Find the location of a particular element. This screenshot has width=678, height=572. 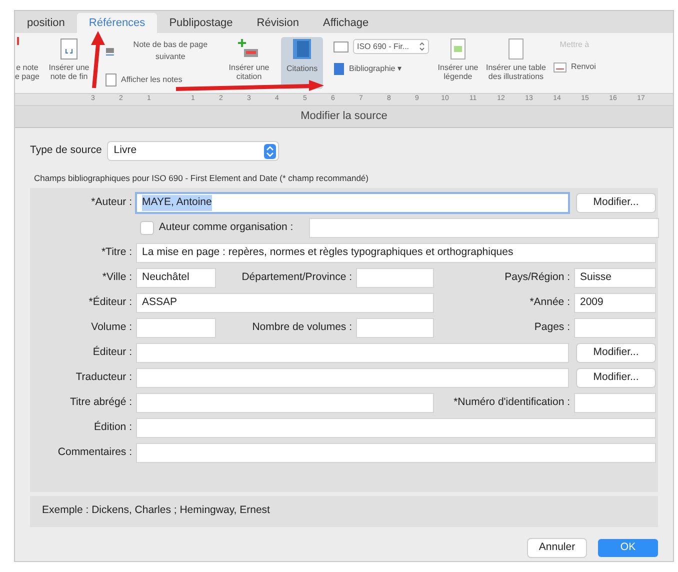

field-label: Volume : is located at coordinates (111, 328).